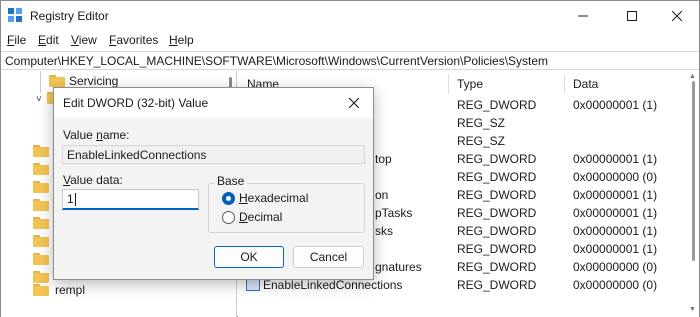 The height and width of the screenshot is (317, 700). What do you see at coordinates (99, 135) in the screenshot?
I see `label-accesskey: n` at bounding box center [99, 135].